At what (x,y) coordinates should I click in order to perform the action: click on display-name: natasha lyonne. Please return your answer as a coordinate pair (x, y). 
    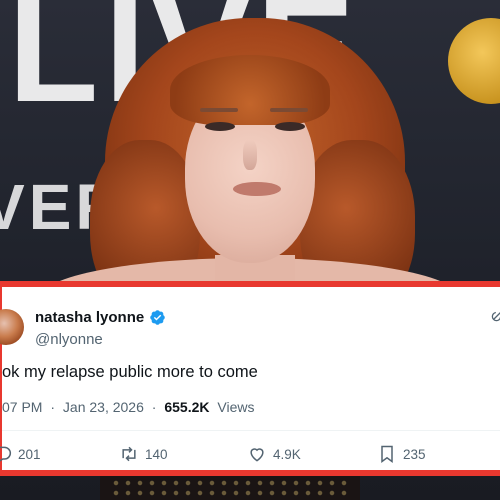
    Looking at the image, I should click on (89, 317).